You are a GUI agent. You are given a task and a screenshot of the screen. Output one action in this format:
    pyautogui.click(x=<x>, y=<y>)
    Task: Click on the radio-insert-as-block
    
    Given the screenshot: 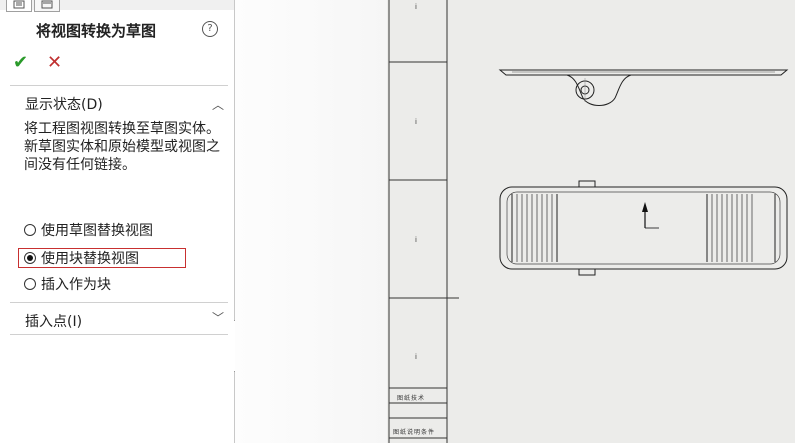 What is the action you would take?
    pyautogui.click(x=30, y=284)
    